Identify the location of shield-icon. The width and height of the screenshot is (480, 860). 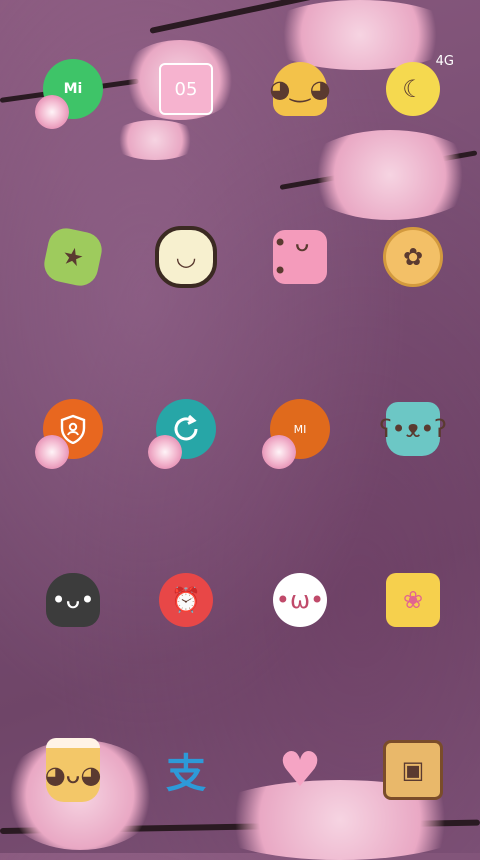
(70, 433).